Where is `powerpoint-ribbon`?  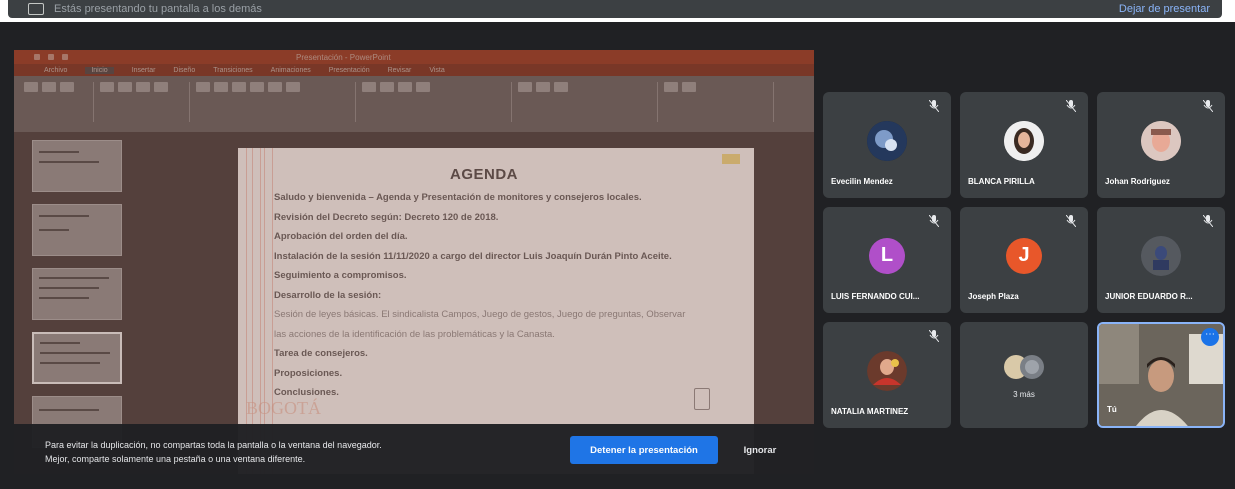
powerpoint-ribbon is located at coordinates (414, 104).